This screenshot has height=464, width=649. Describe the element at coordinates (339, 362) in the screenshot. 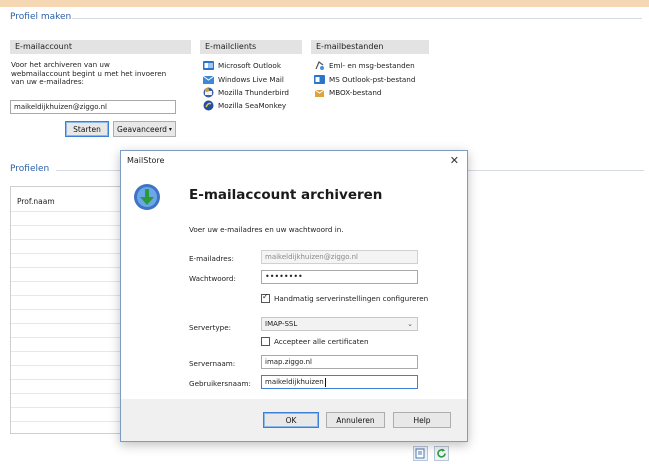

I see `servername-field: imap.ziggo.nl` at that location.